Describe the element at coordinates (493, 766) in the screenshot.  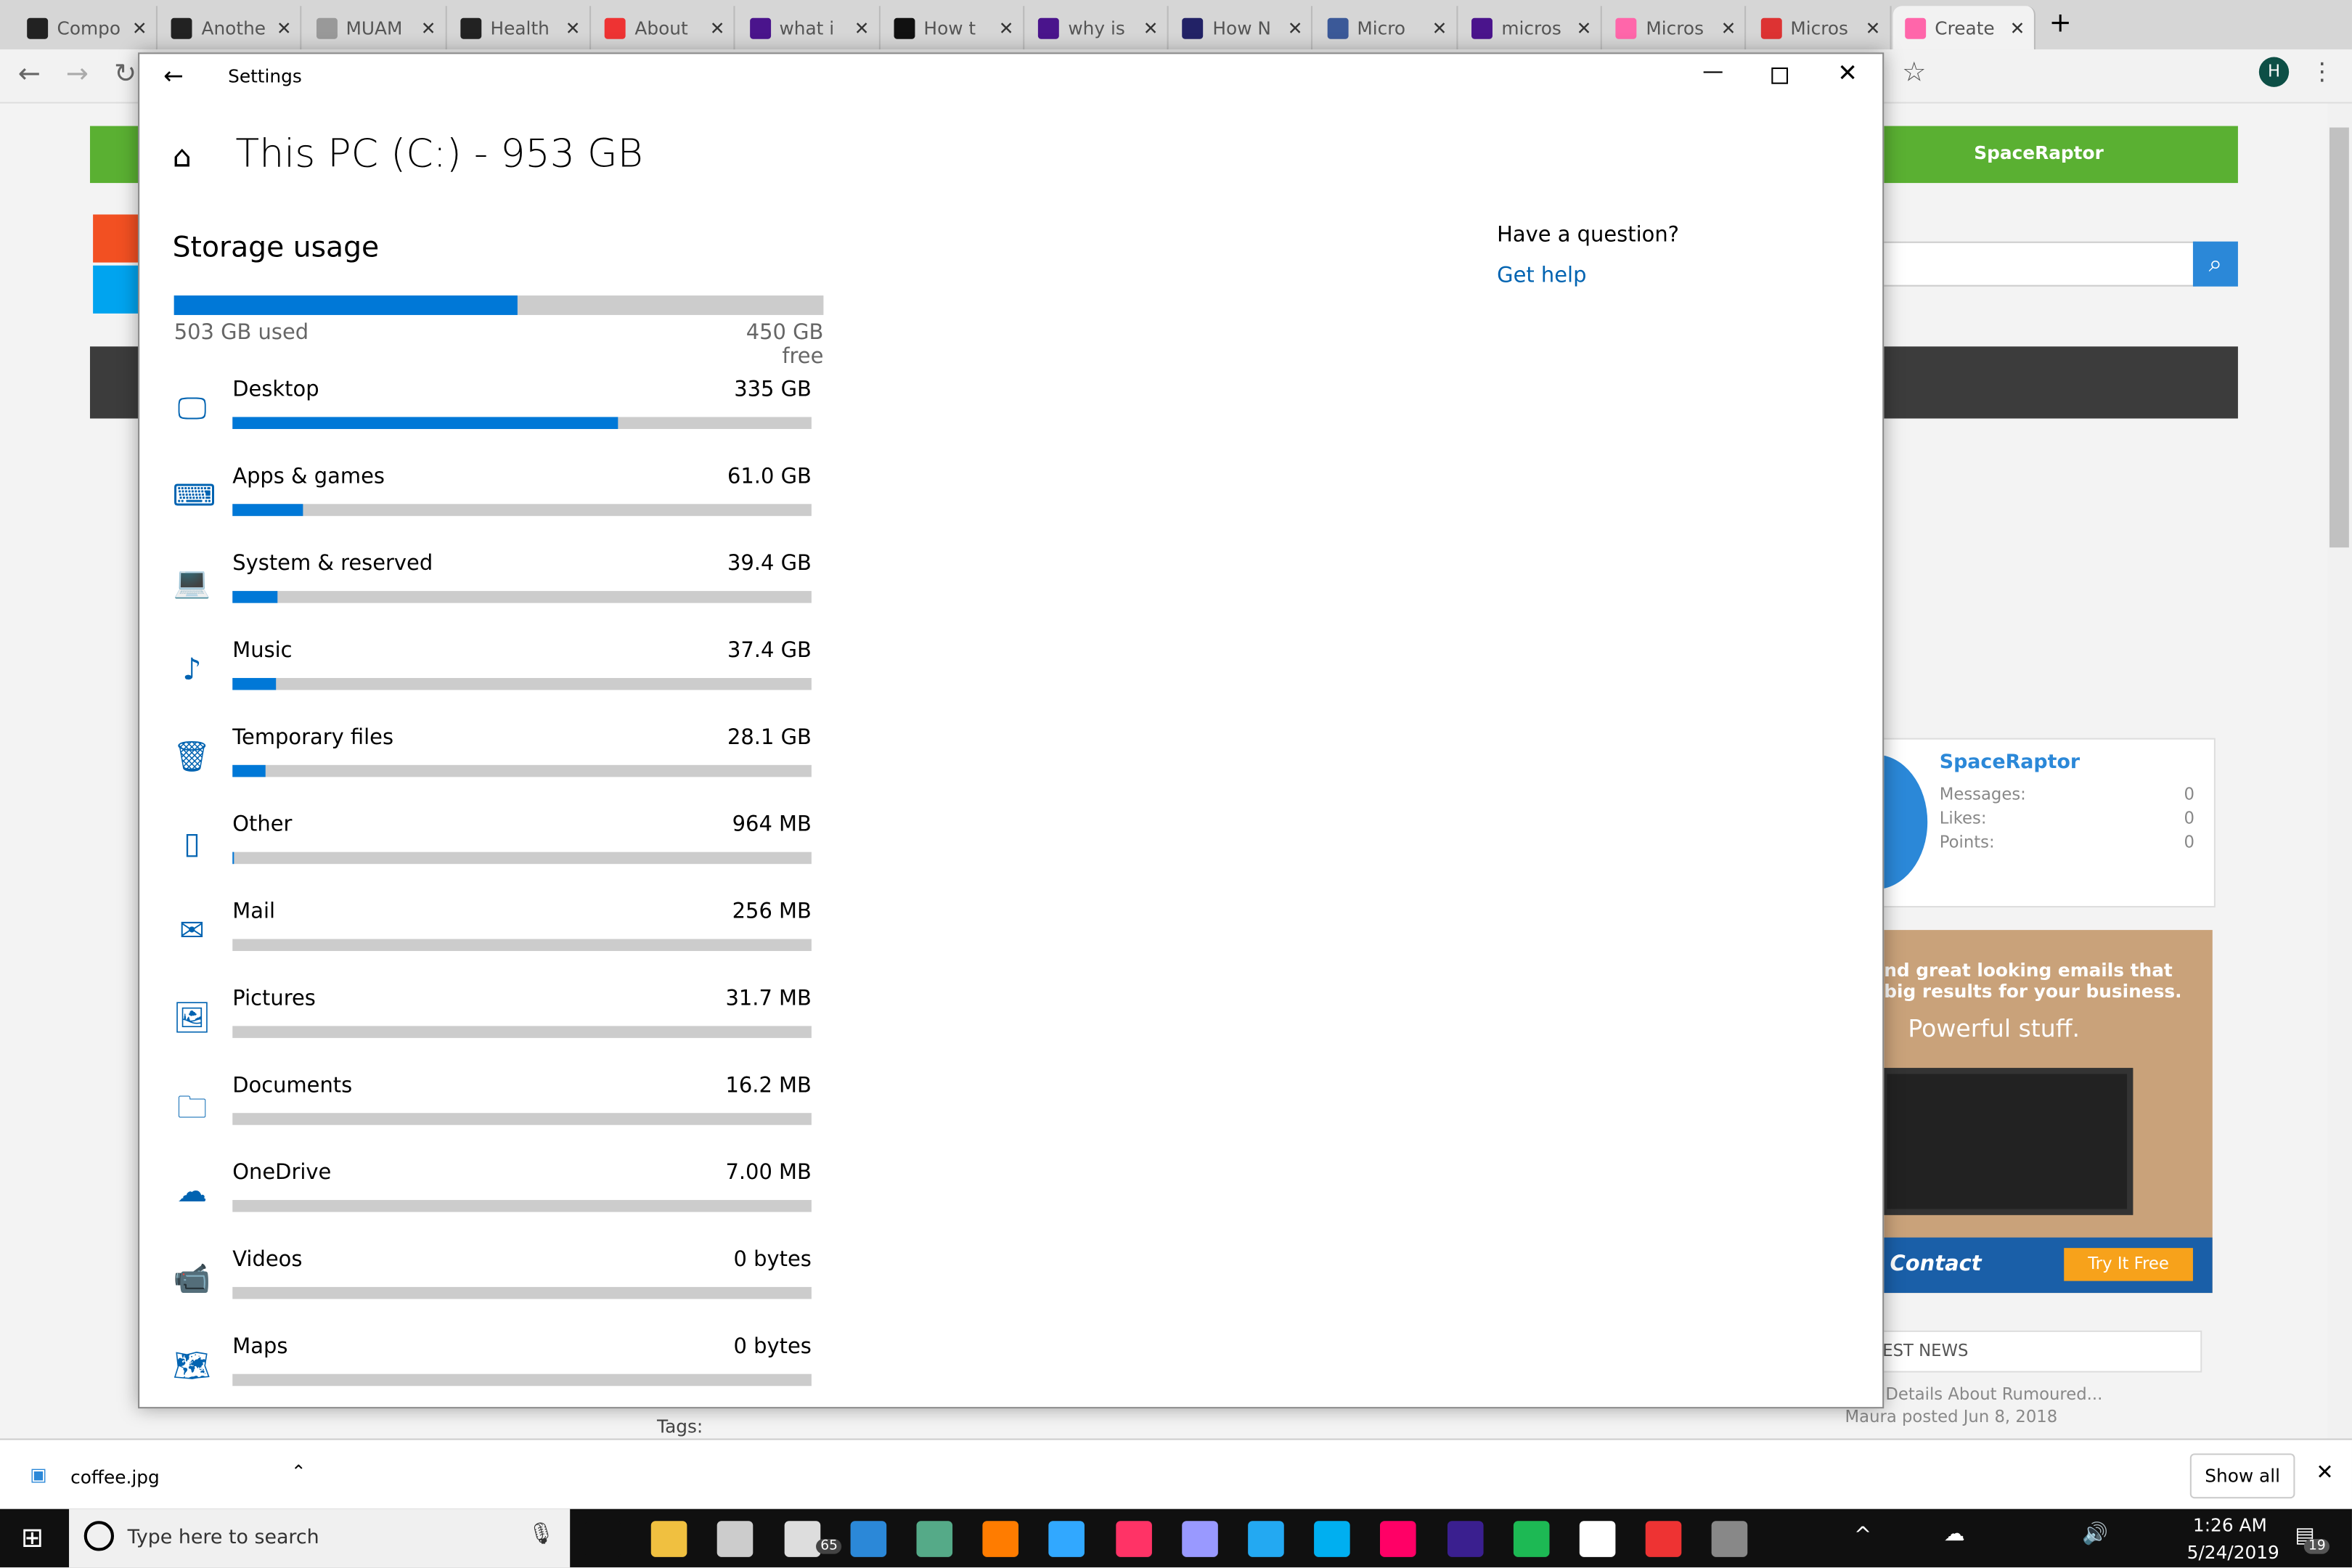
I see `storage-category: 🗑 Temporary files 28.1 GB` at that location.